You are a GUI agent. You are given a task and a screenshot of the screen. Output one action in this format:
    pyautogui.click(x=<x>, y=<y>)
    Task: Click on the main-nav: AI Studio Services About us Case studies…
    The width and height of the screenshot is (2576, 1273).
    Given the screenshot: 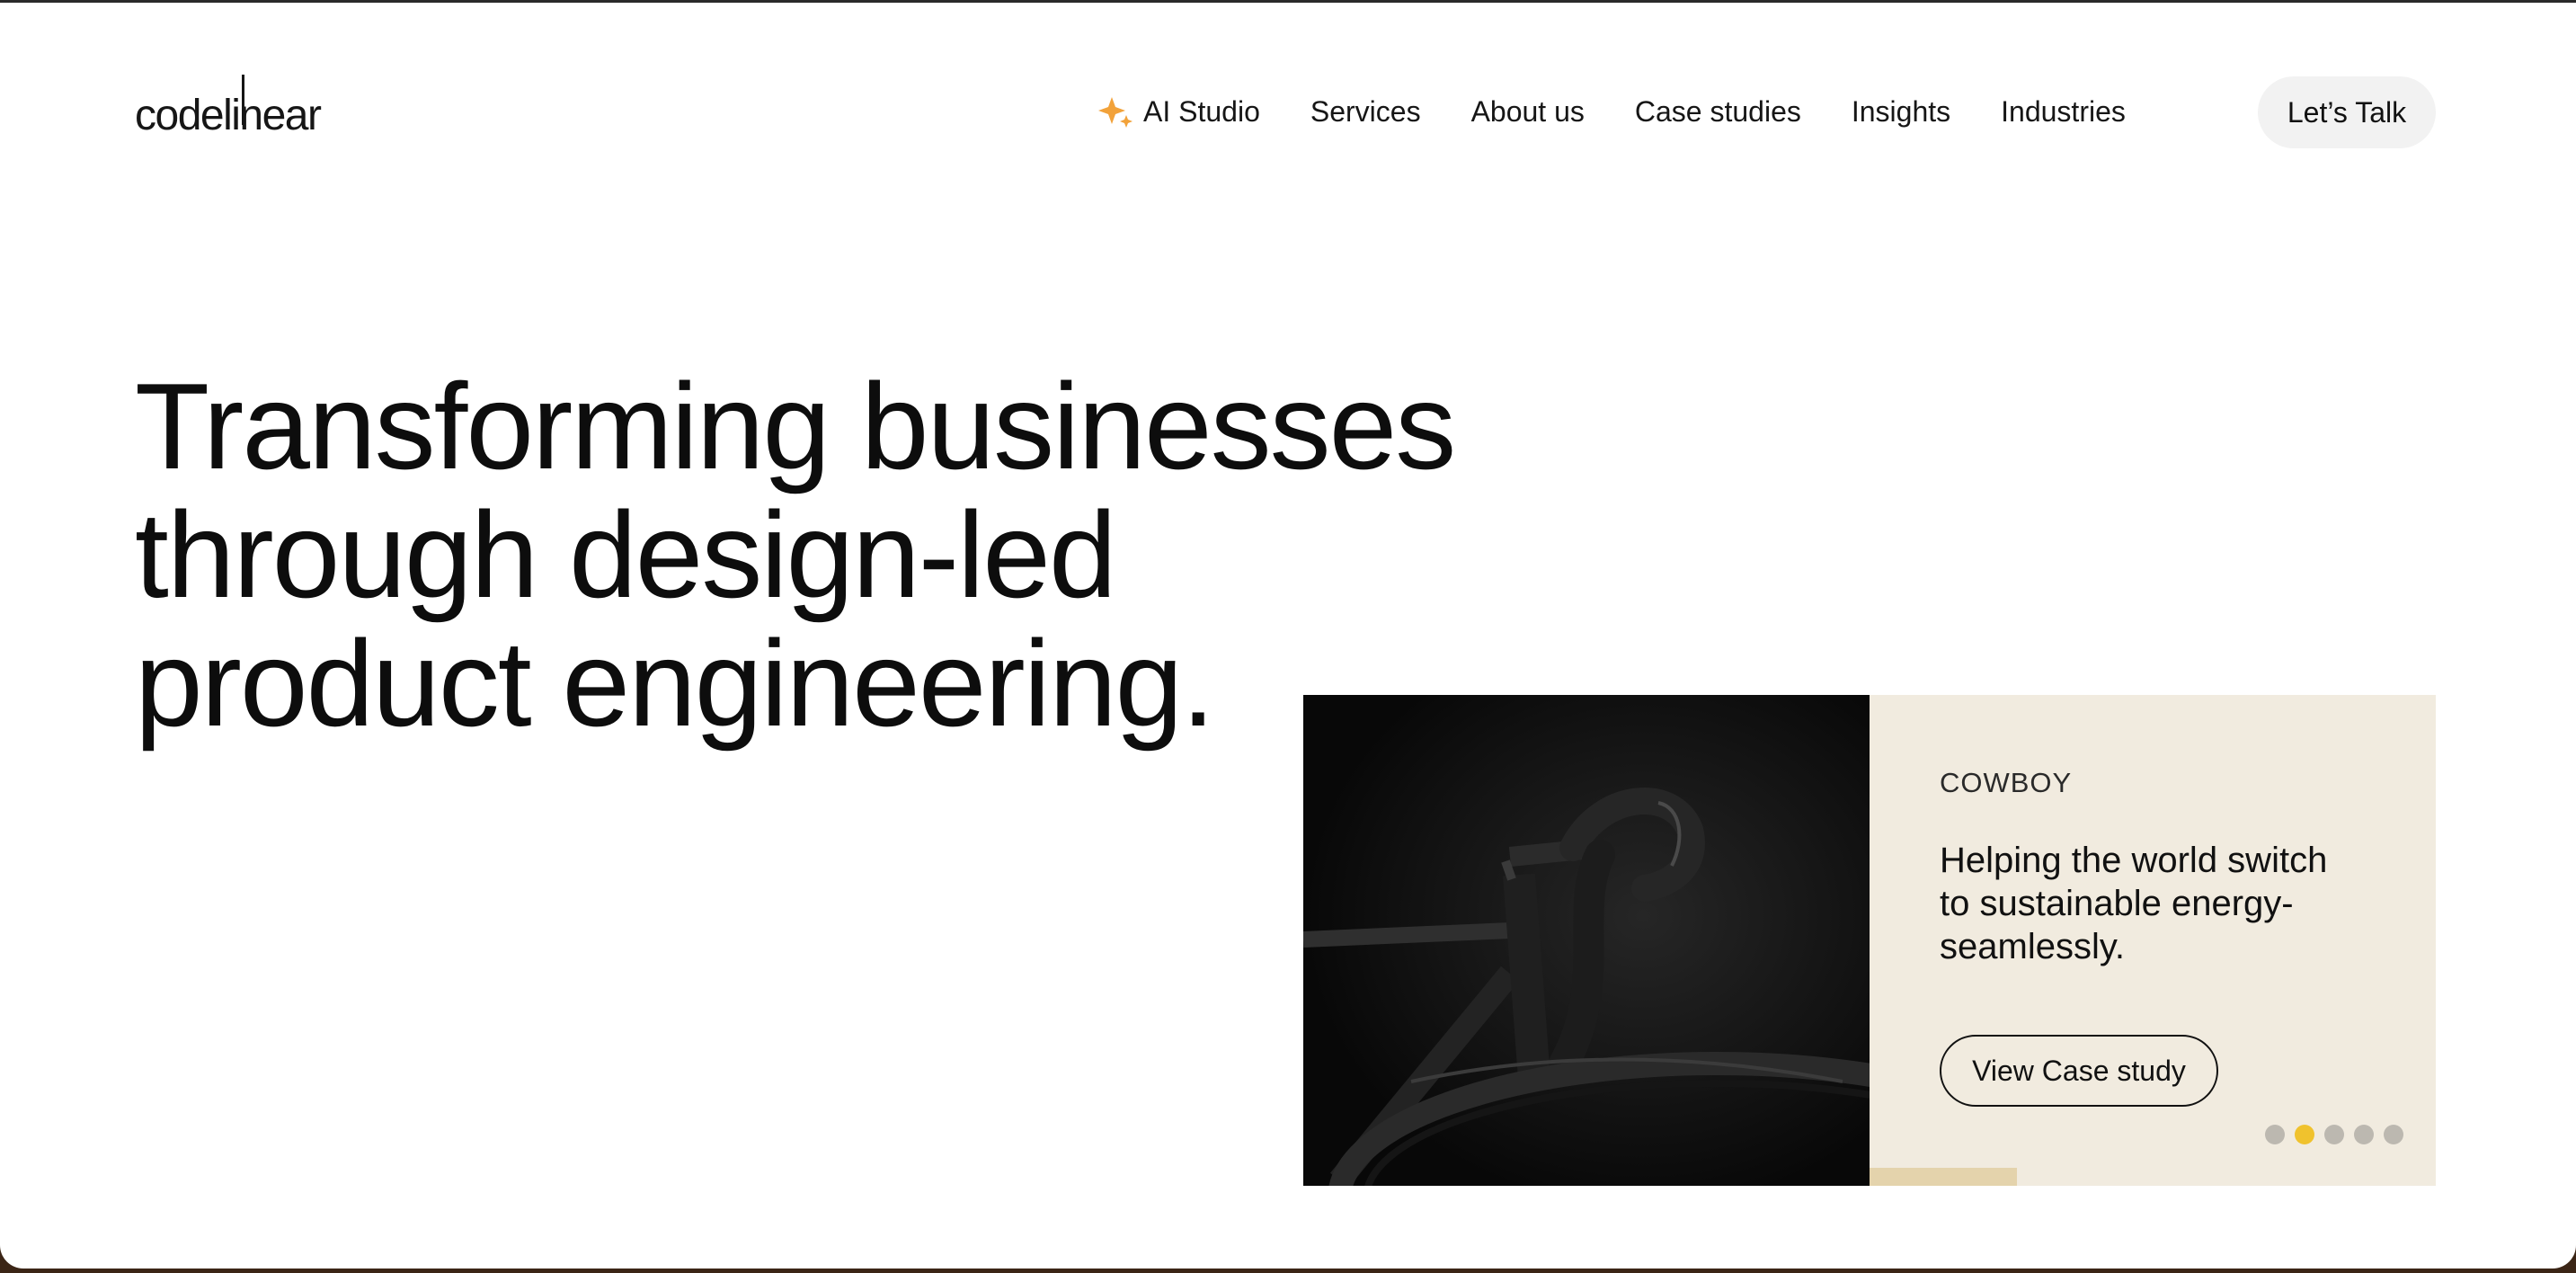 What is the action you would take?
    pyautogui.click(x=1611, y=111)
    